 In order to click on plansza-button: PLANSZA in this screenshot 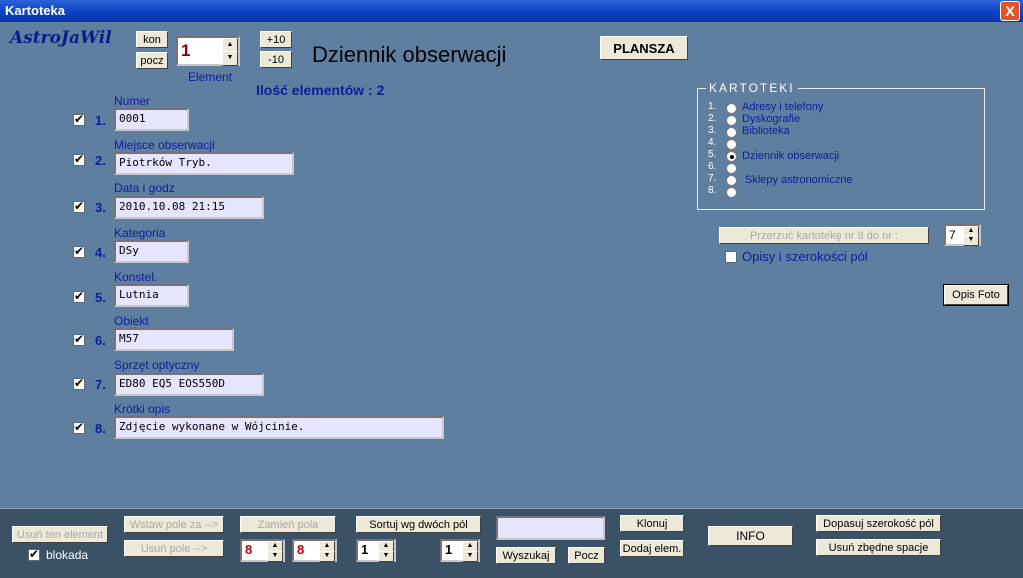, I will do `click(644, 48)`.